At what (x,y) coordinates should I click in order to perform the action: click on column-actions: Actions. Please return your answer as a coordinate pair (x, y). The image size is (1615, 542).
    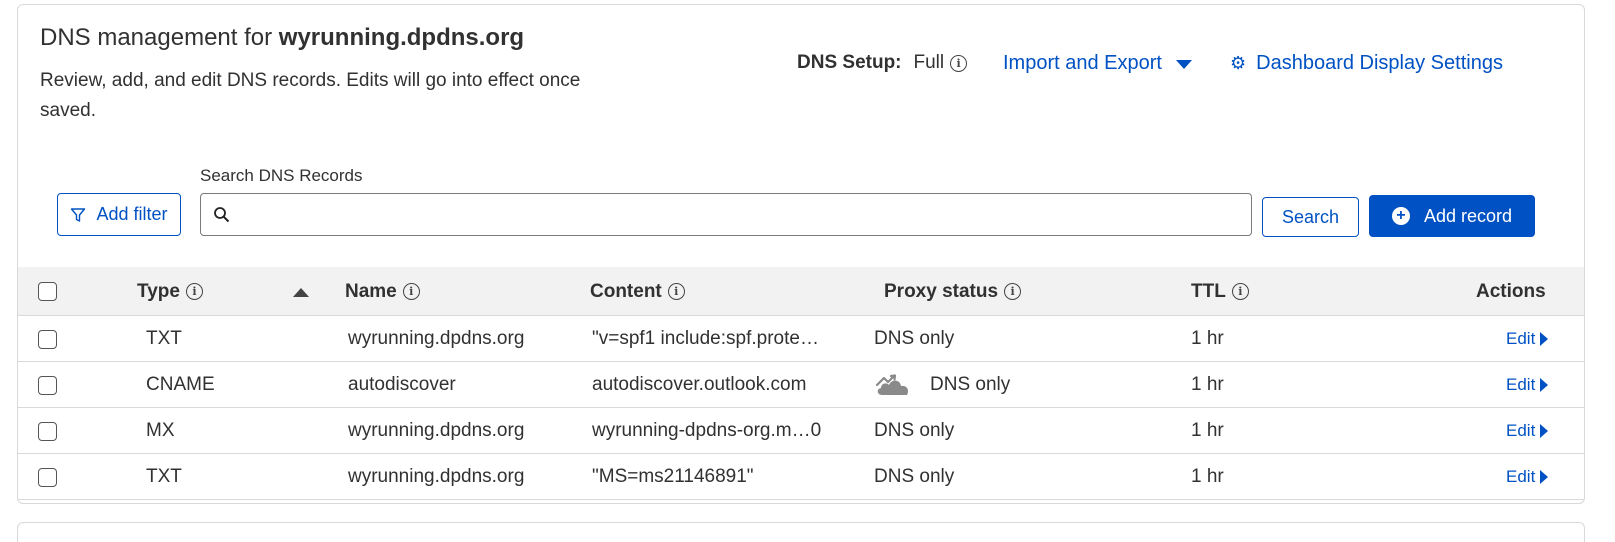
    Looking at the image, I should click on (1511, 291).